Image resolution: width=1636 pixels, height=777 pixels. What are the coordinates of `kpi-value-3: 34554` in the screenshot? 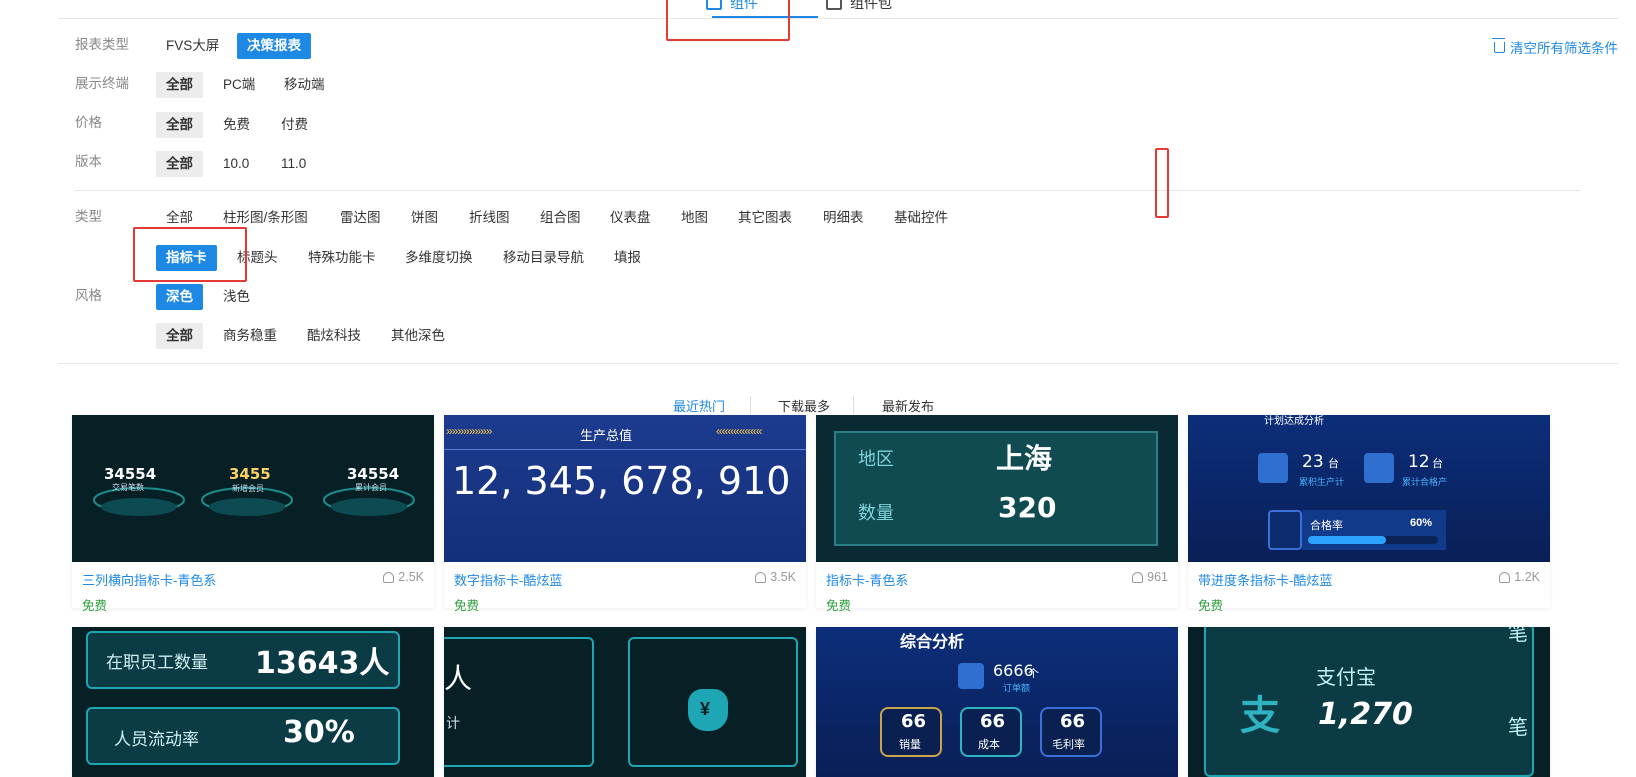 It's located at (373, 474).